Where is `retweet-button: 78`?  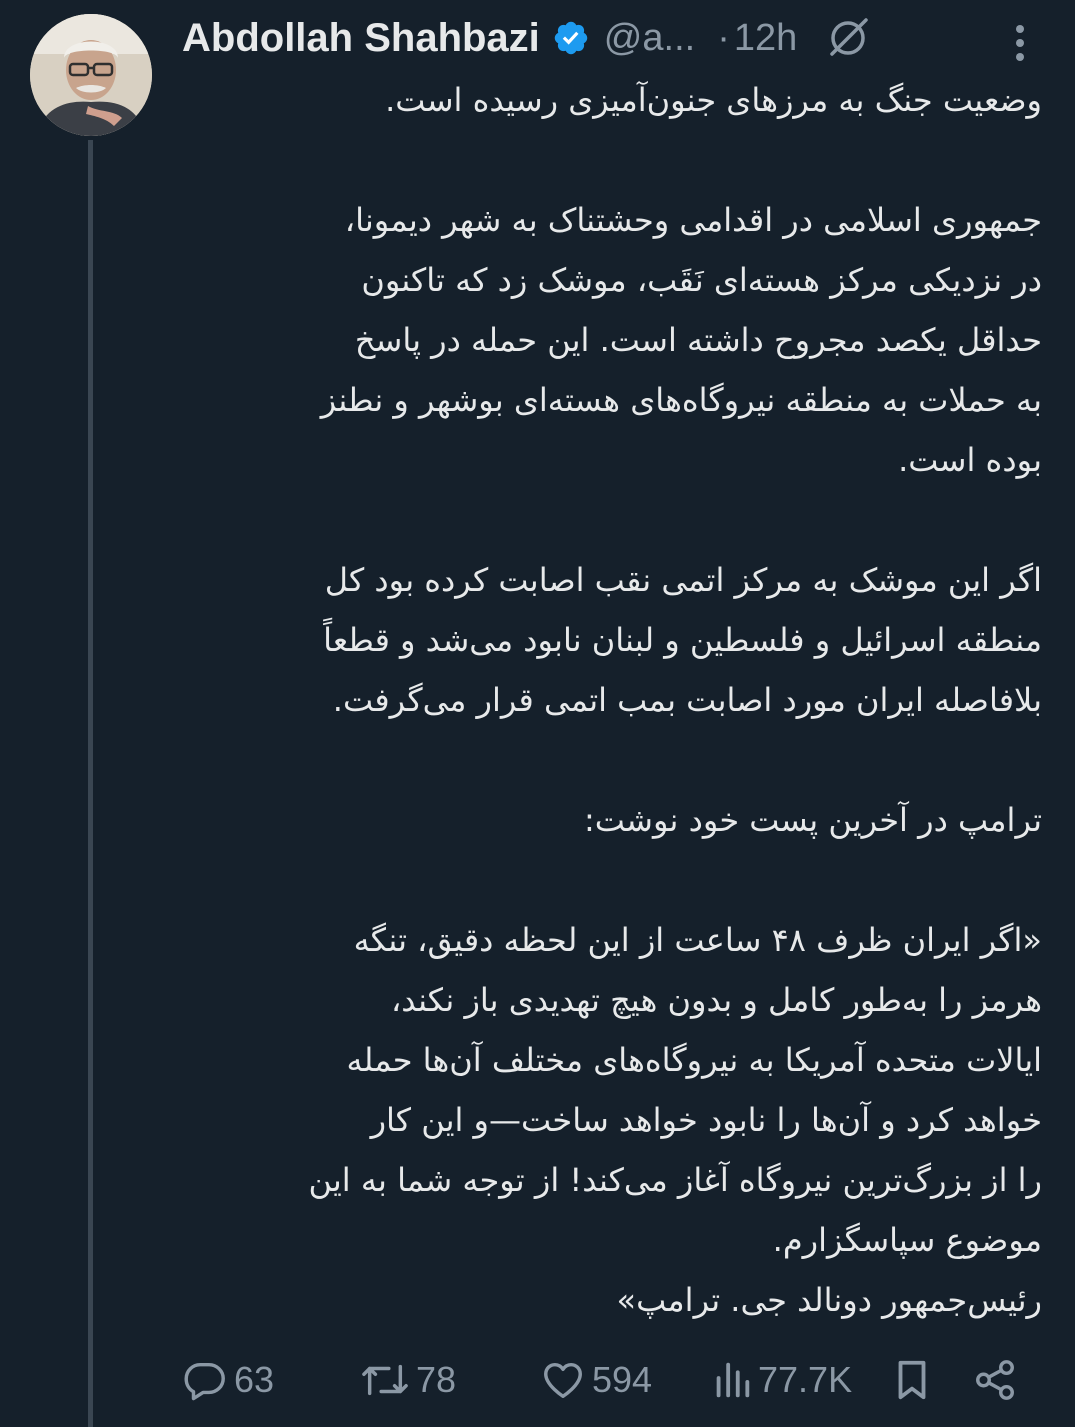
retweet-button: 78 is located at coordinates (408, 1380).